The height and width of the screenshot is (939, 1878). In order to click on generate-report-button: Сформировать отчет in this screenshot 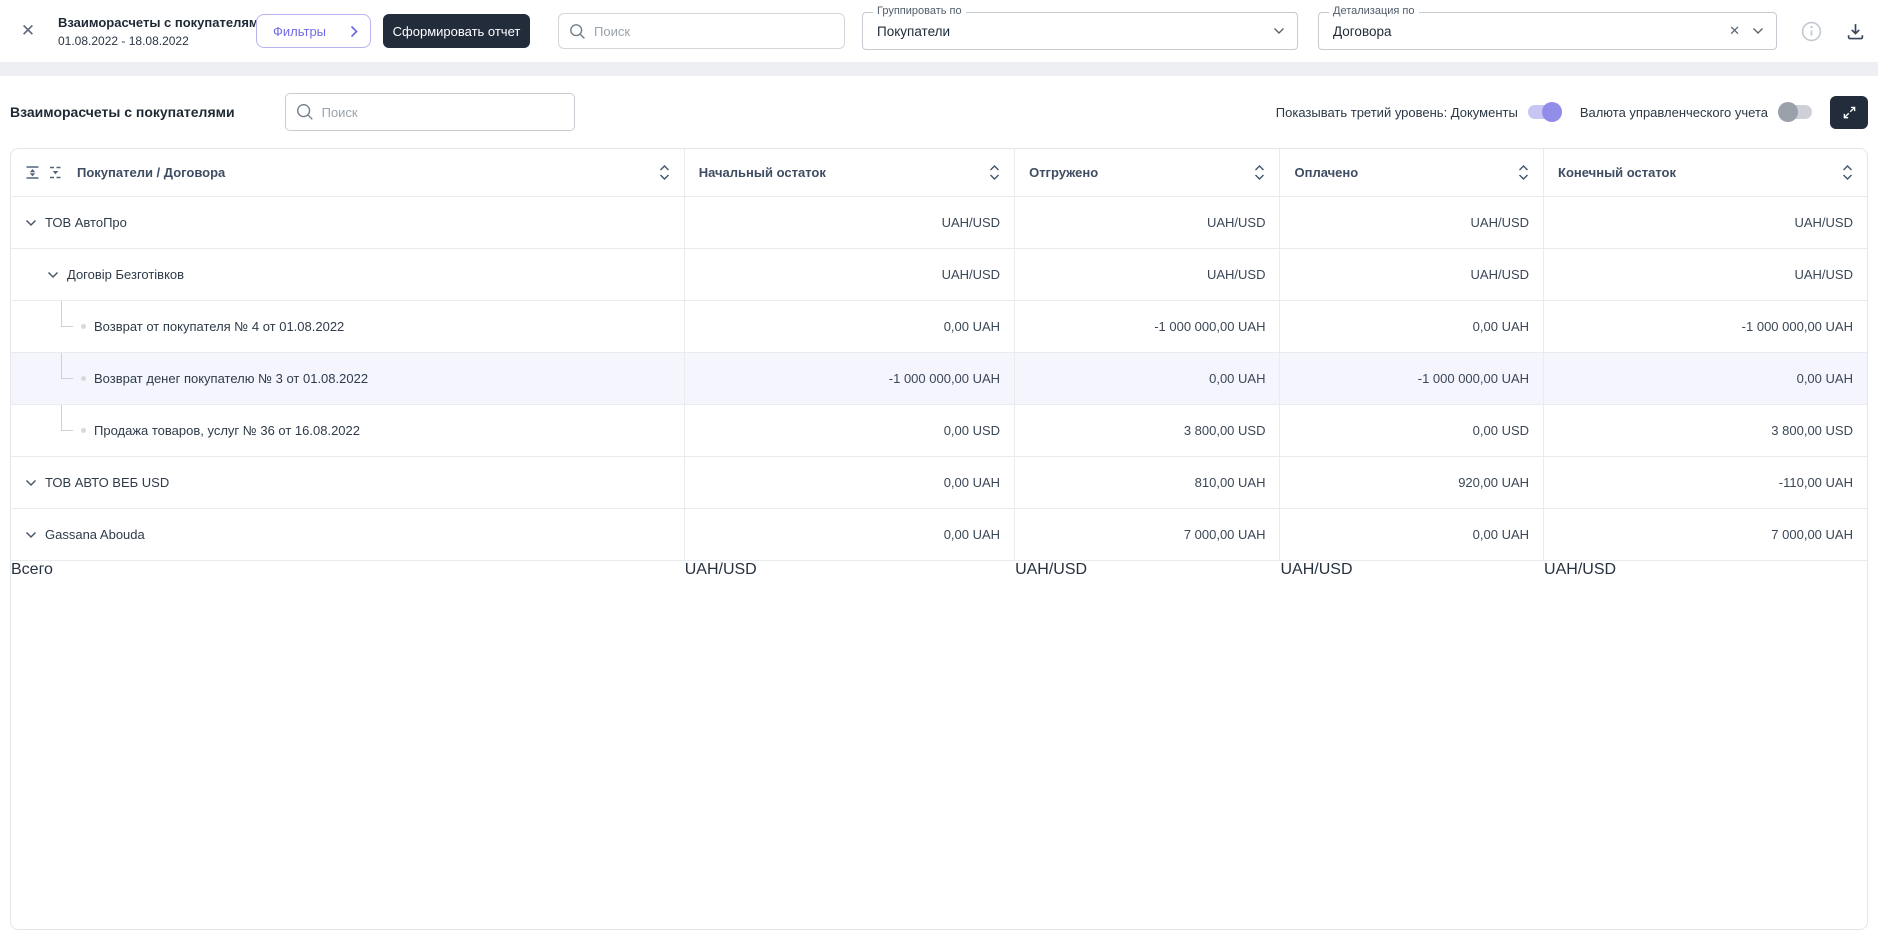, I will do `click(456, 31)`.